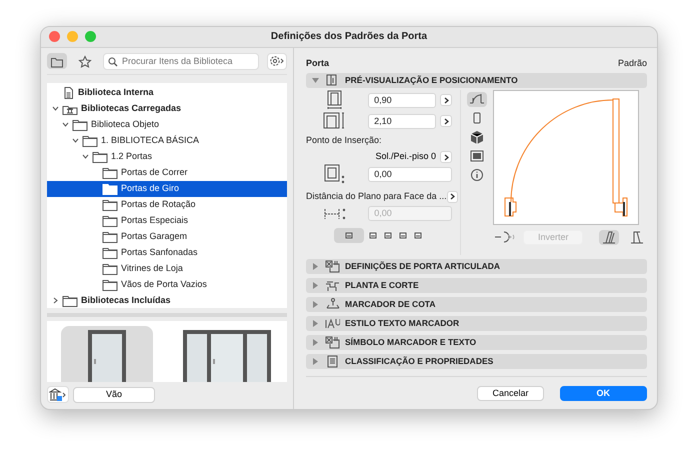 The image size is (698, 463). I want to click on library-manager-button, so click(58, 395).